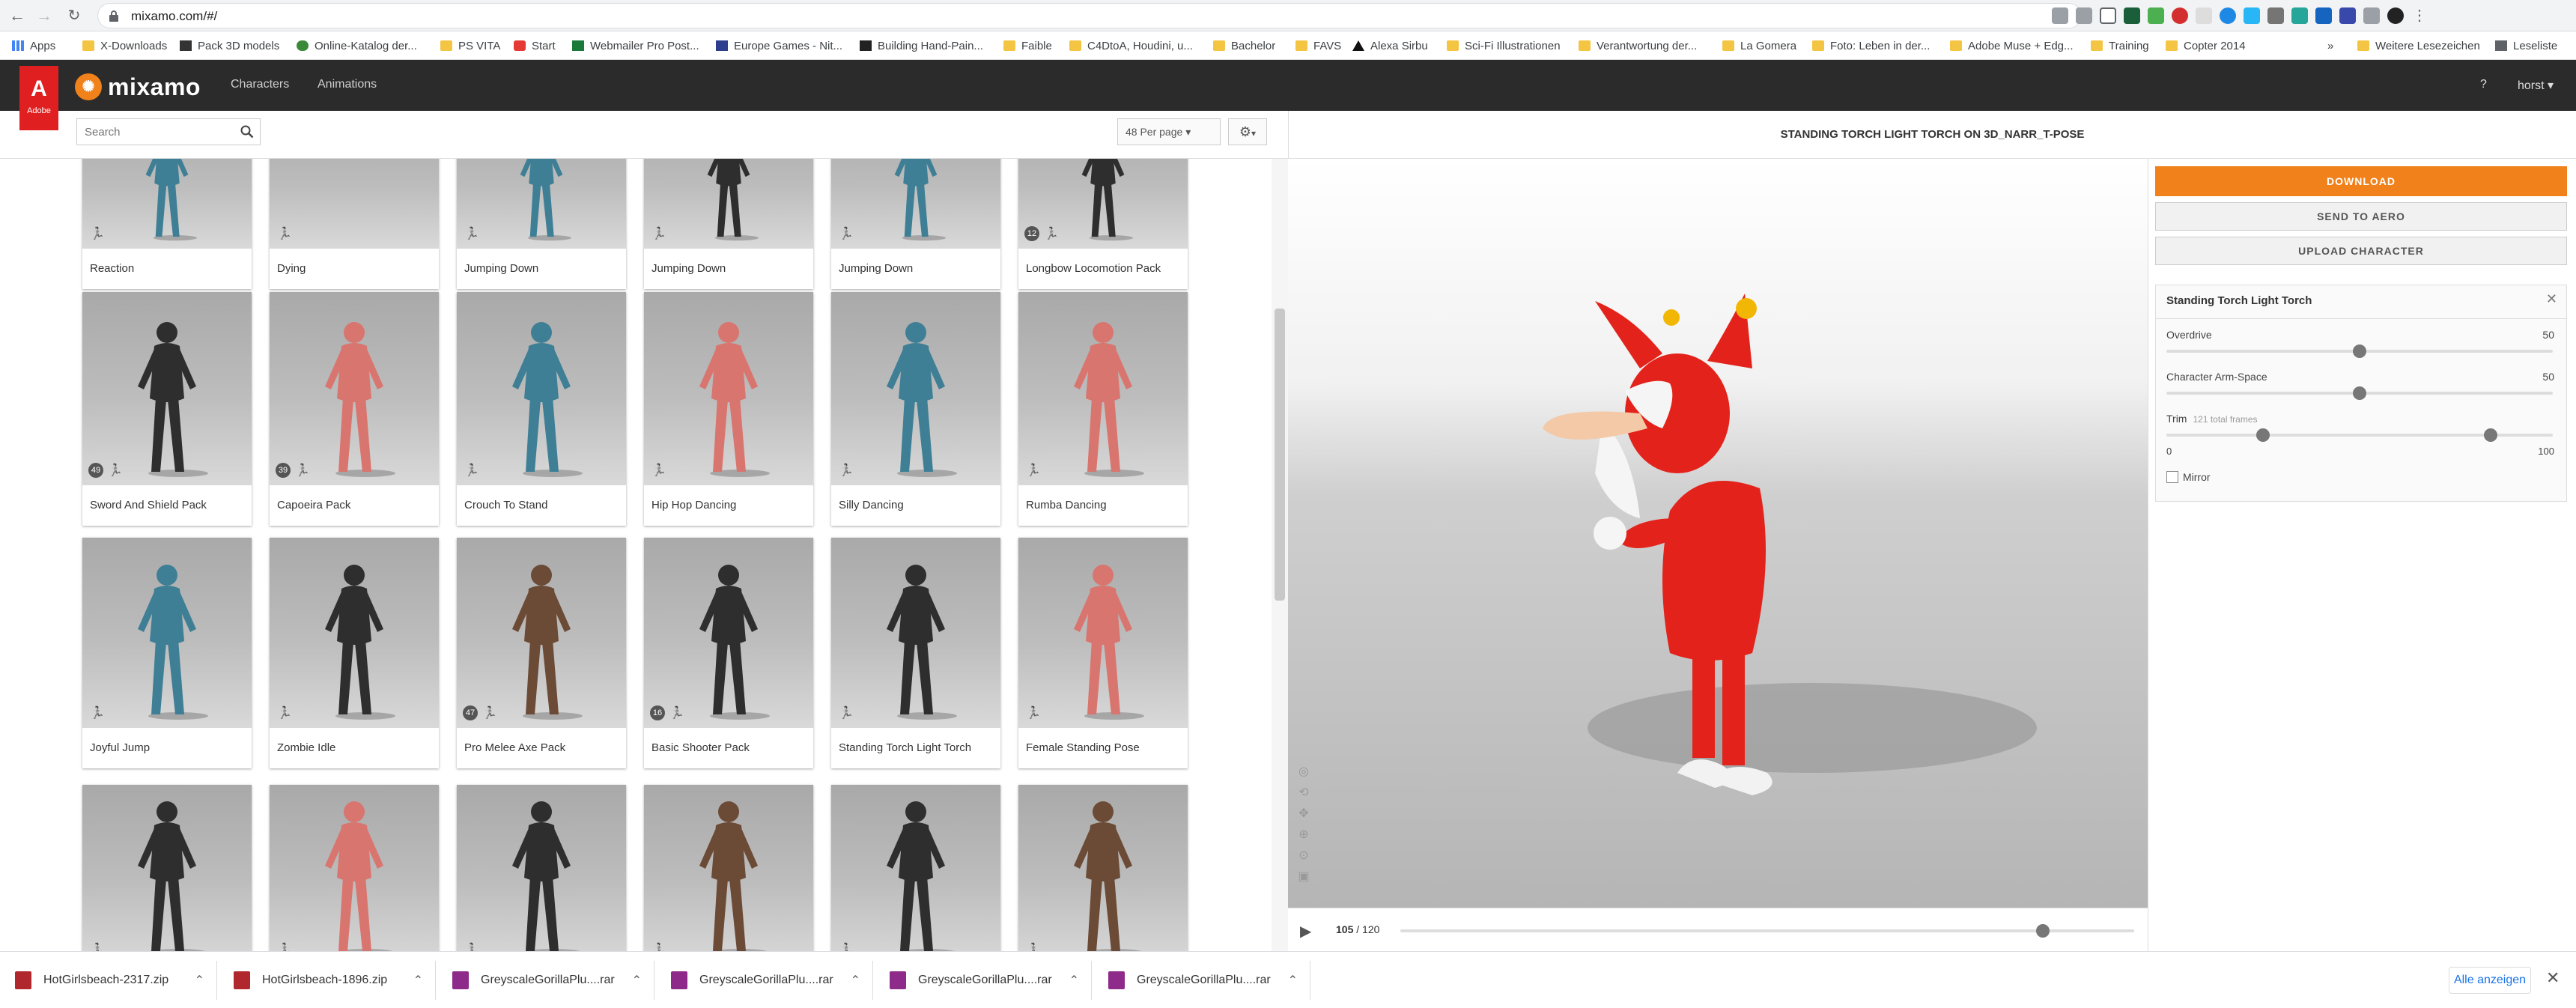 This screenshot has width=2576, height=1008. I want to click on animation-card: 49 🏃 Sword And Shield Pack, so click(167, 409).